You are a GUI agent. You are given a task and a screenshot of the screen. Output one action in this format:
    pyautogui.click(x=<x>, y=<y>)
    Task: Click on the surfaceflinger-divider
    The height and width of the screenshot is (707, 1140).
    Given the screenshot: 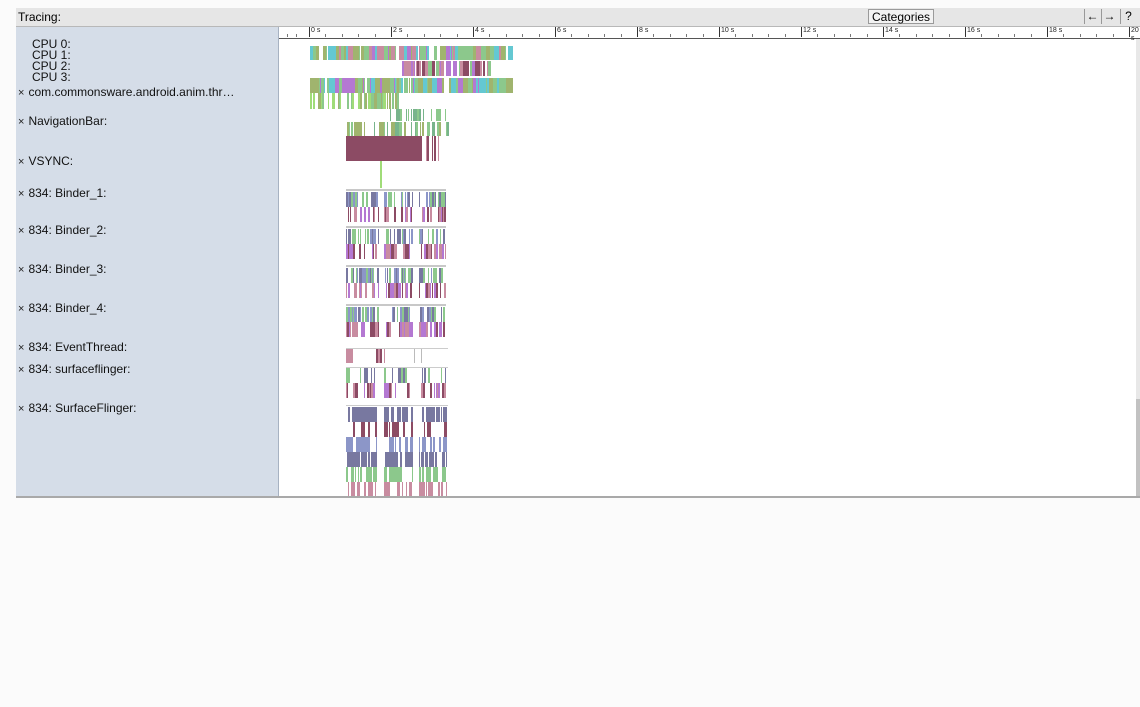 What is the action you would take?
    pyautogui.click(x=397, y=405)
    